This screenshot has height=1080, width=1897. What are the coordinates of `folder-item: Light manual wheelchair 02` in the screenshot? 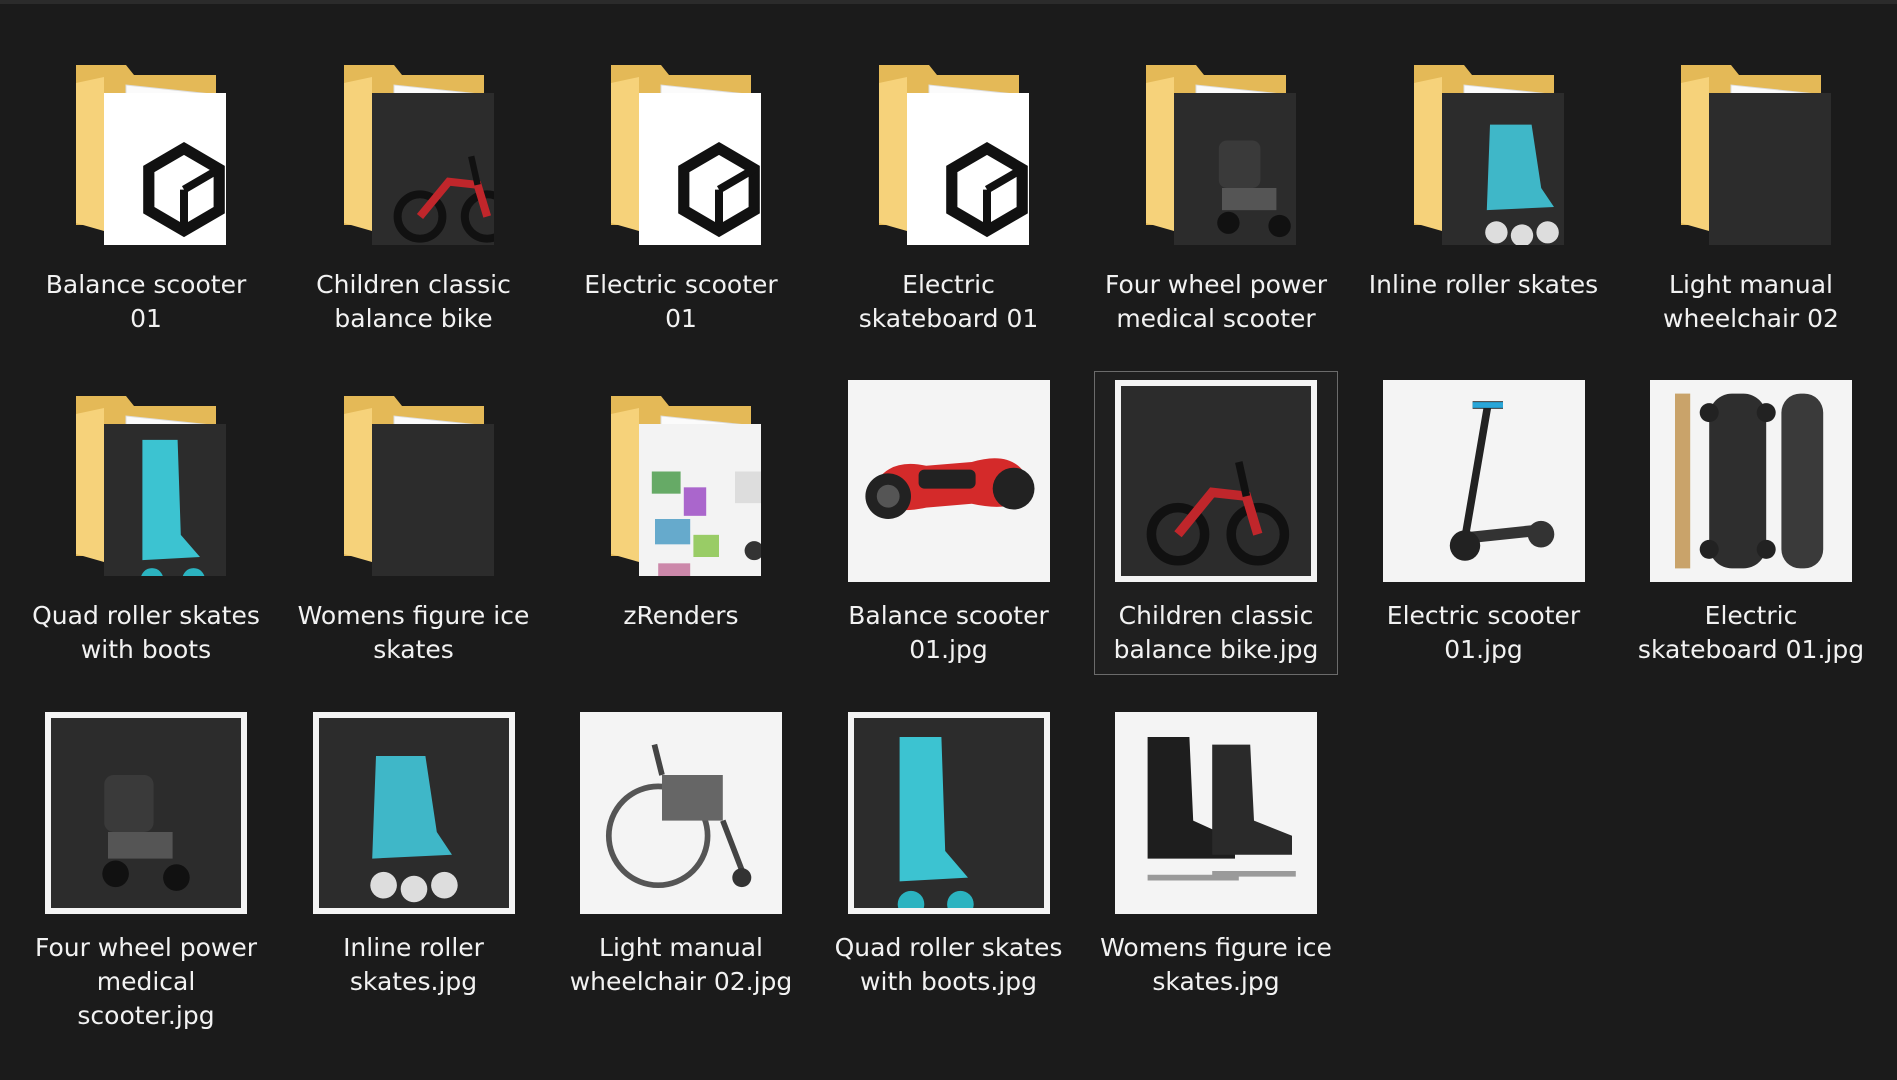 It's located at (1751, 188).